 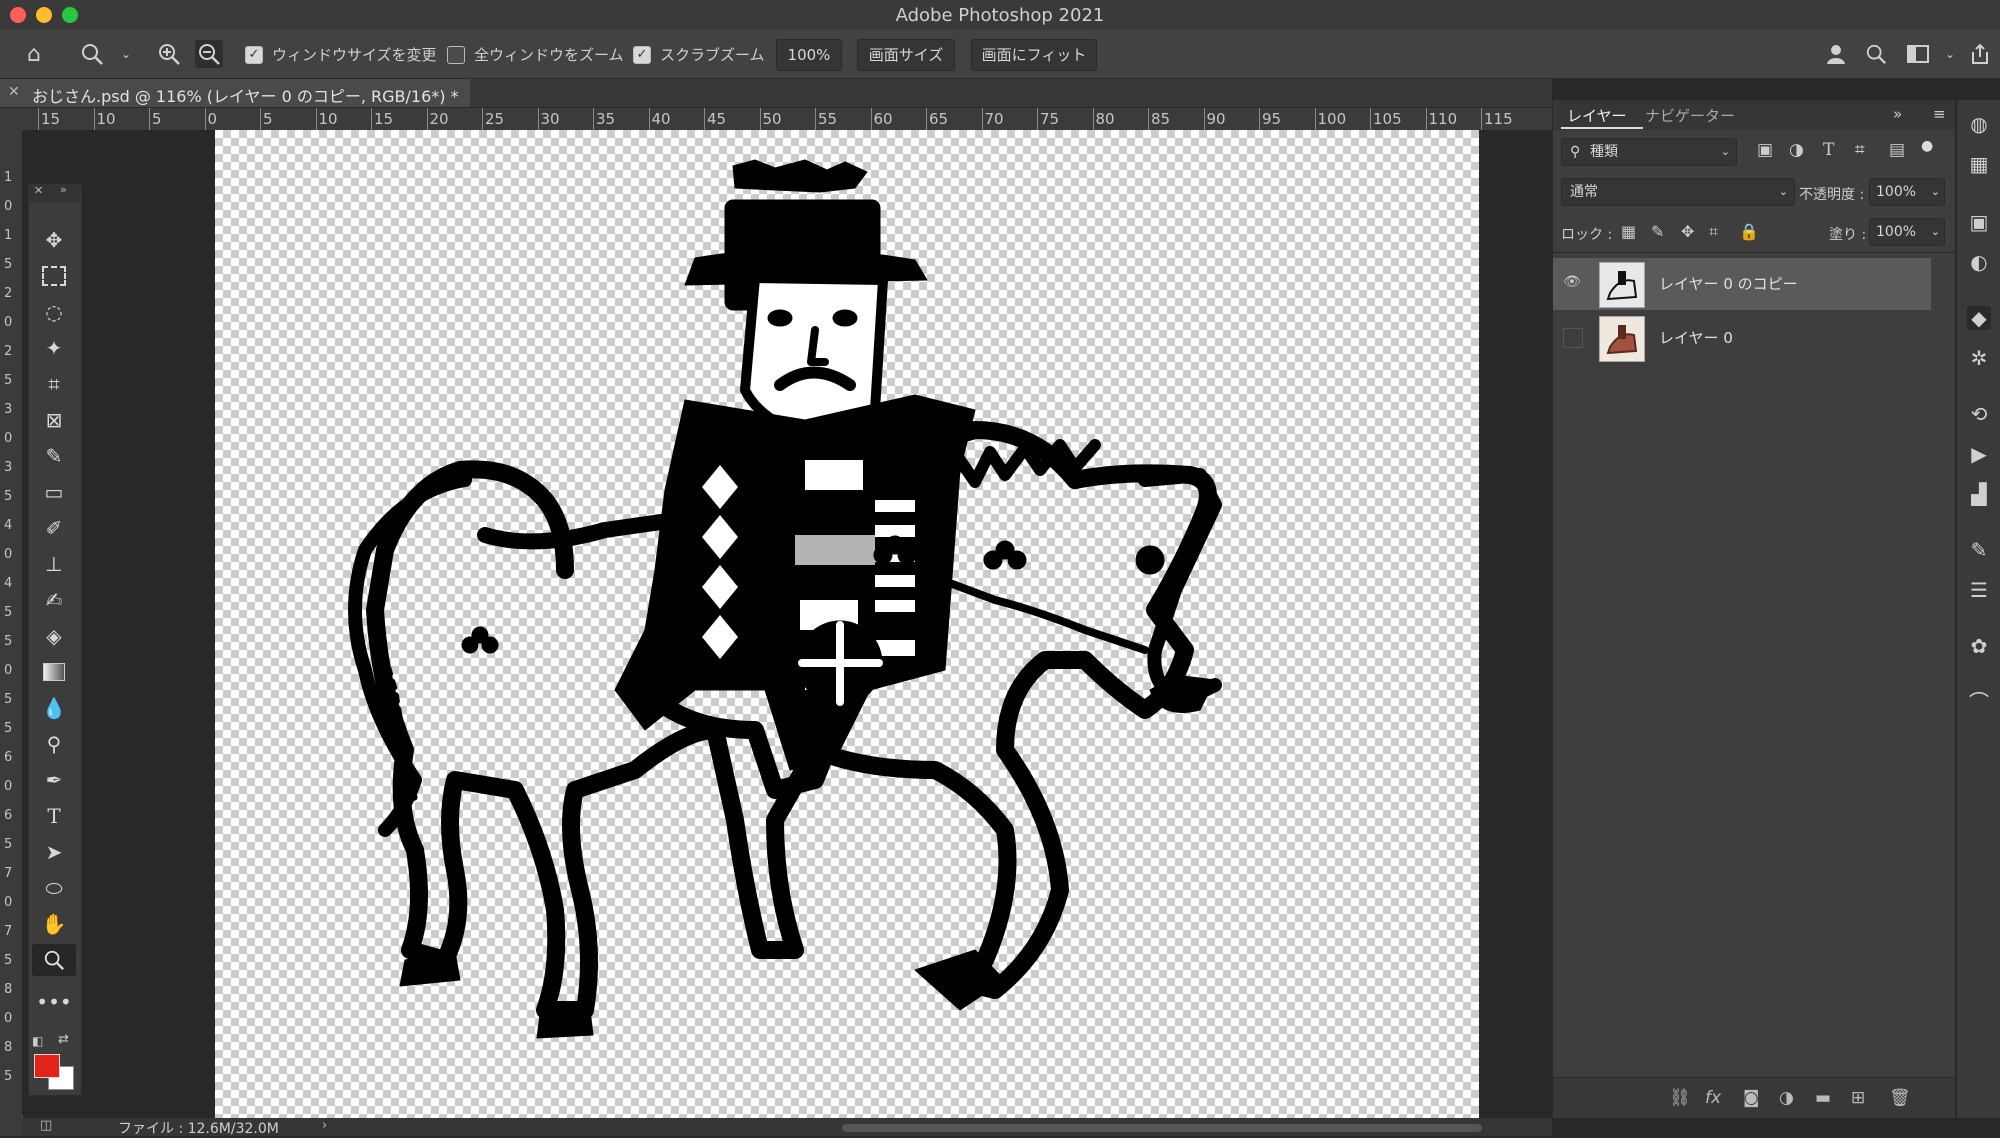 What do you see at coordinates (54, 456) in the screenshot?
I see `eyedropper-tool-icon: ✎` at bounding box center [54, 456].